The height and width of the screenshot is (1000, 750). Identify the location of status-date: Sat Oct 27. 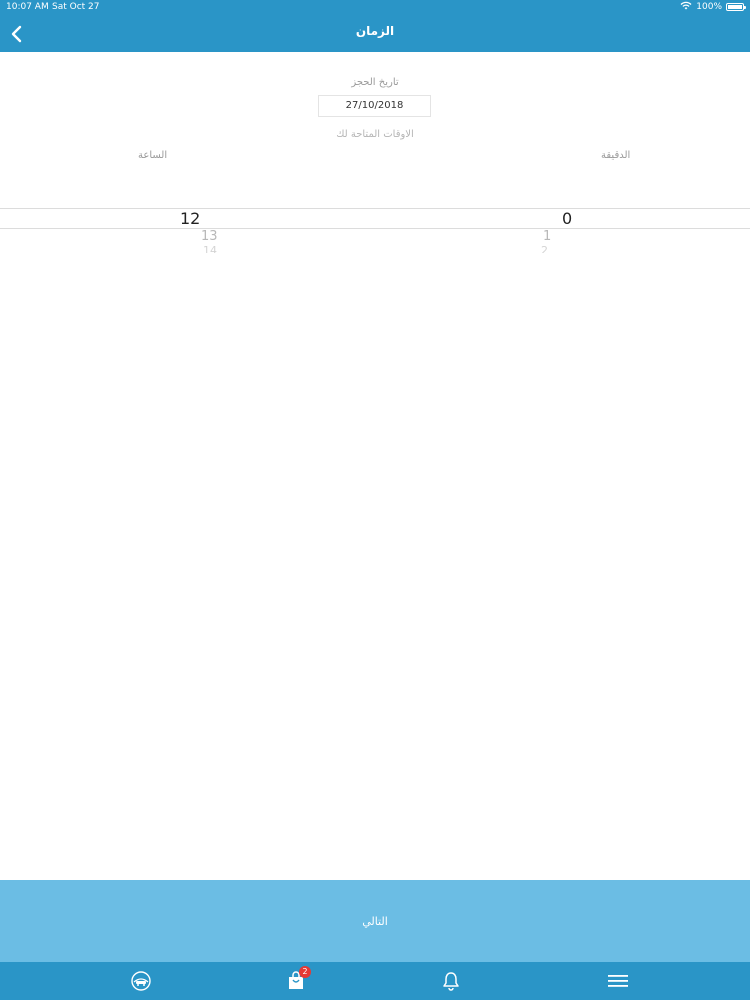
(76, 7).